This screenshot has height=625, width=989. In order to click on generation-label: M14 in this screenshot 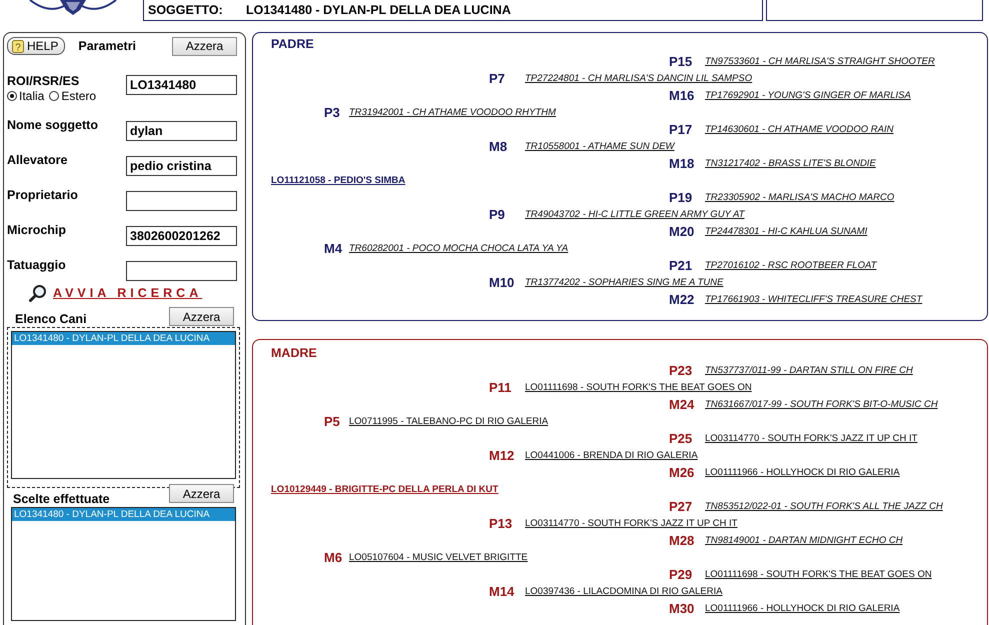, I will do `click(502, 591)`.